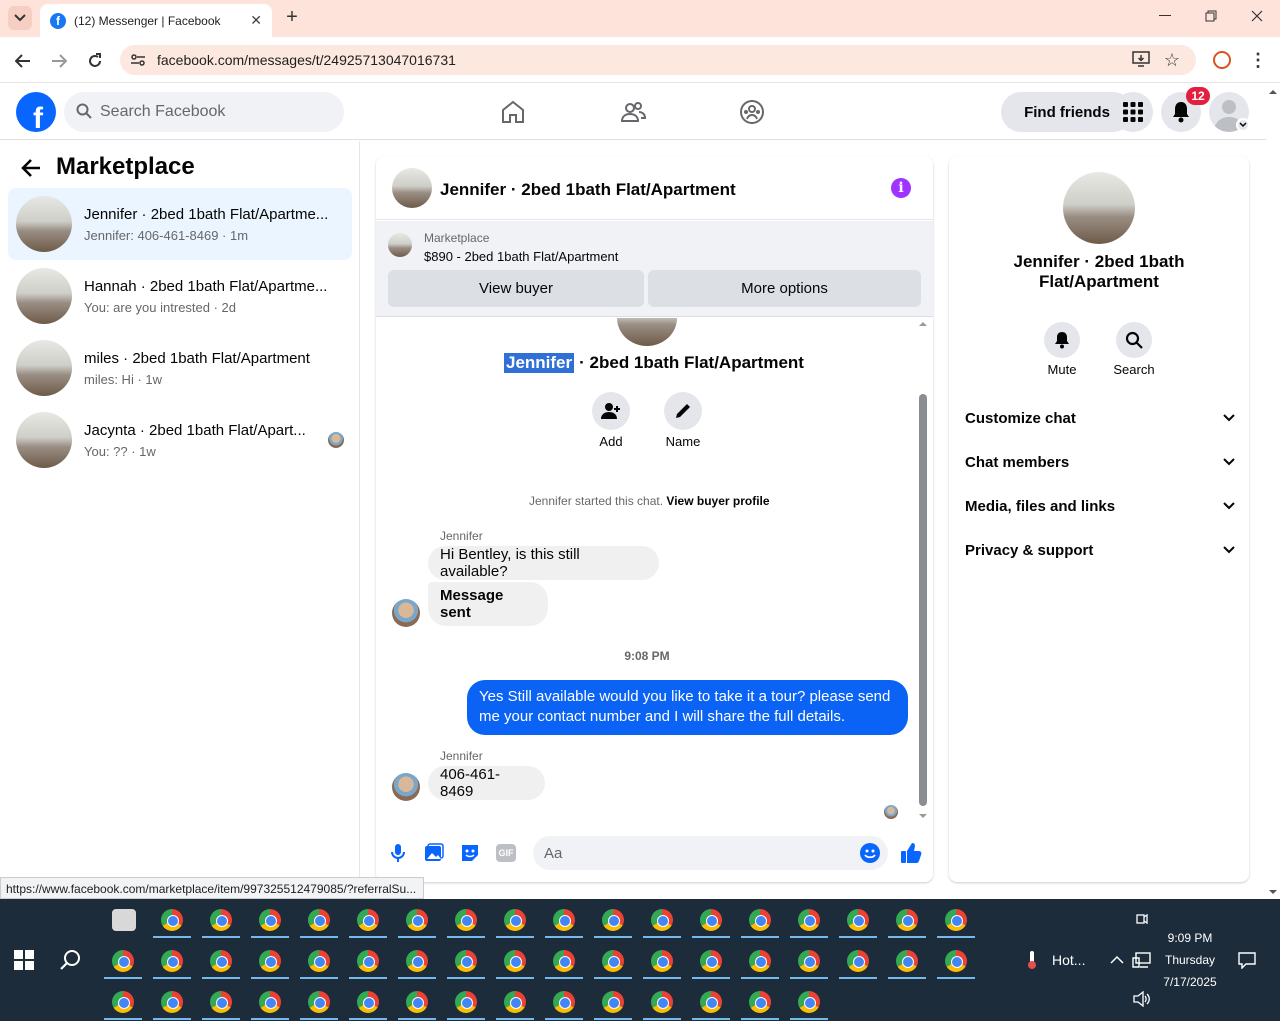  I want to click on page-scrollbar, so click(1273, 492).